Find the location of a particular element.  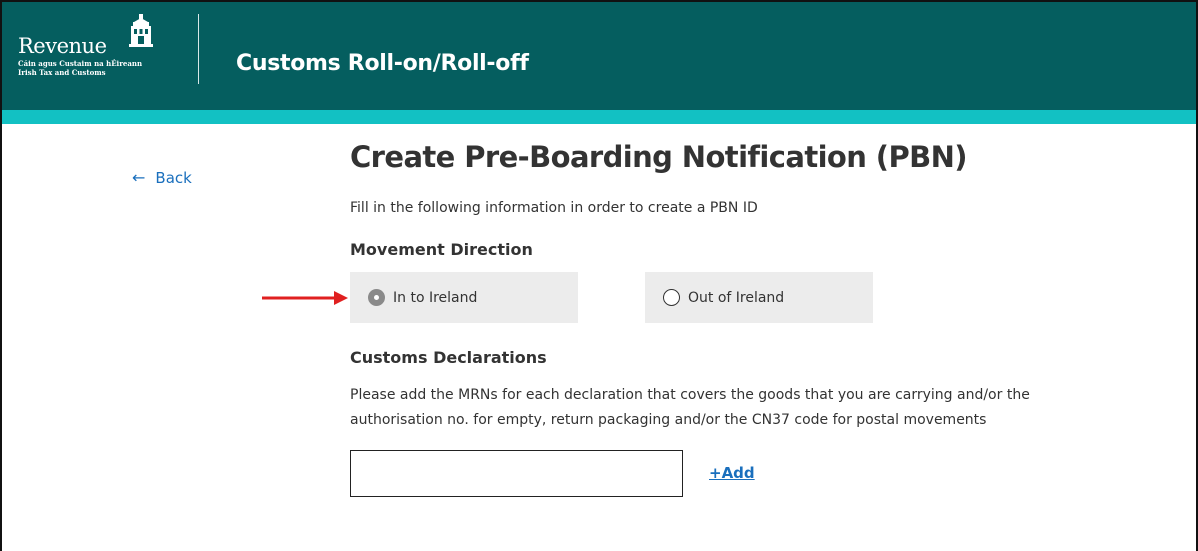

mrn-input is located at coordinates (516, 473).